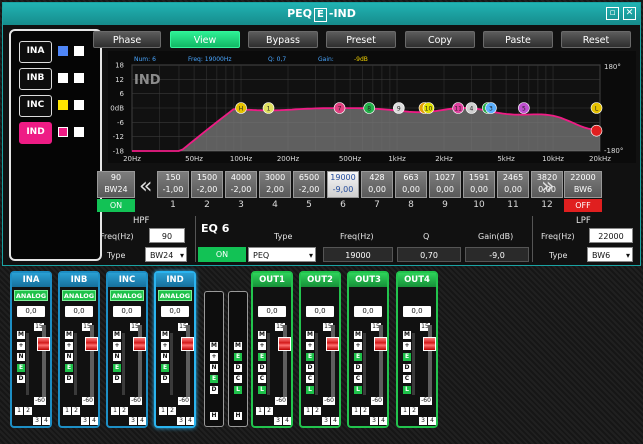 This screenshot has width=643, height=444. Describe the element at coordinates (283, 39) in the screenshot. I see `bypass-button: Bypass` at that location.